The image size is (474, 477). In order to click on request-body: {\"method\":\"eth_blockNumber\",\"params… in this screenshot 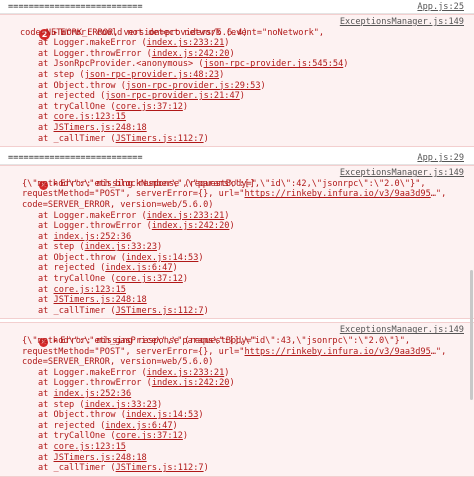, I will do `click(224, 183)`.